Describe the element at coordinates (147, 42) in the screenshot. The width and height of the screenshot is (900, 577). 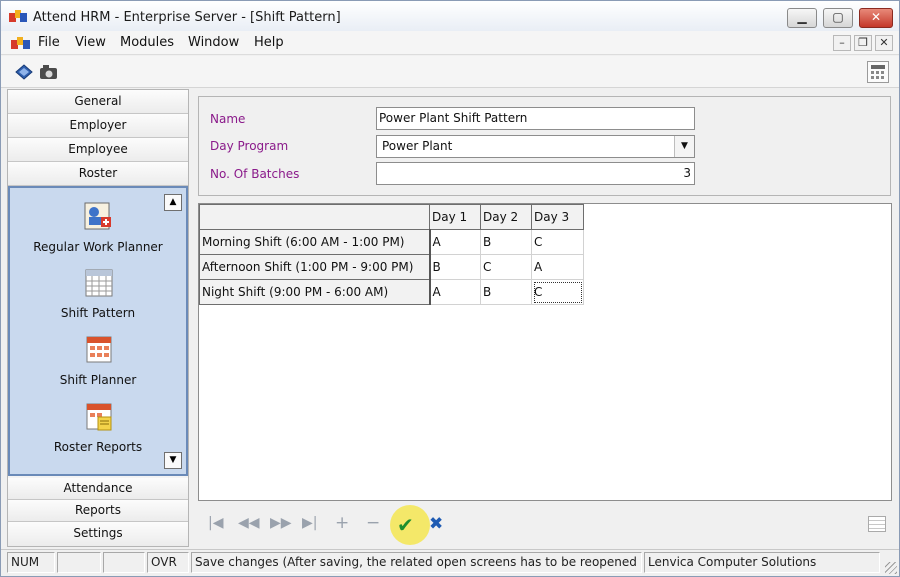
I see `menu-modules: Modules` at that location.